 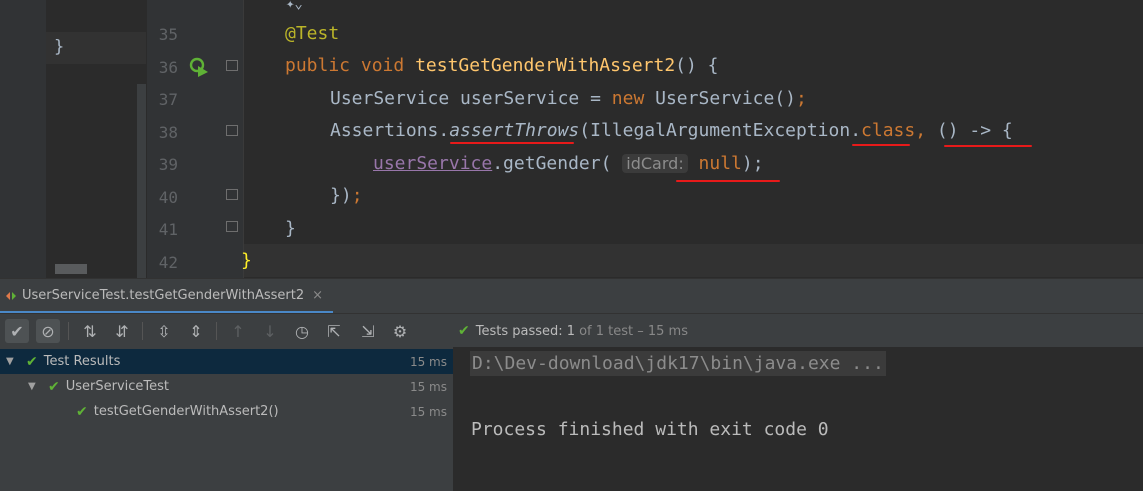 What do you see at coordinates (502, 65) in the screenshot?
I see `code-line-36: public void testGetGenderWithAssert2() {` at bounding box center [502, 65].